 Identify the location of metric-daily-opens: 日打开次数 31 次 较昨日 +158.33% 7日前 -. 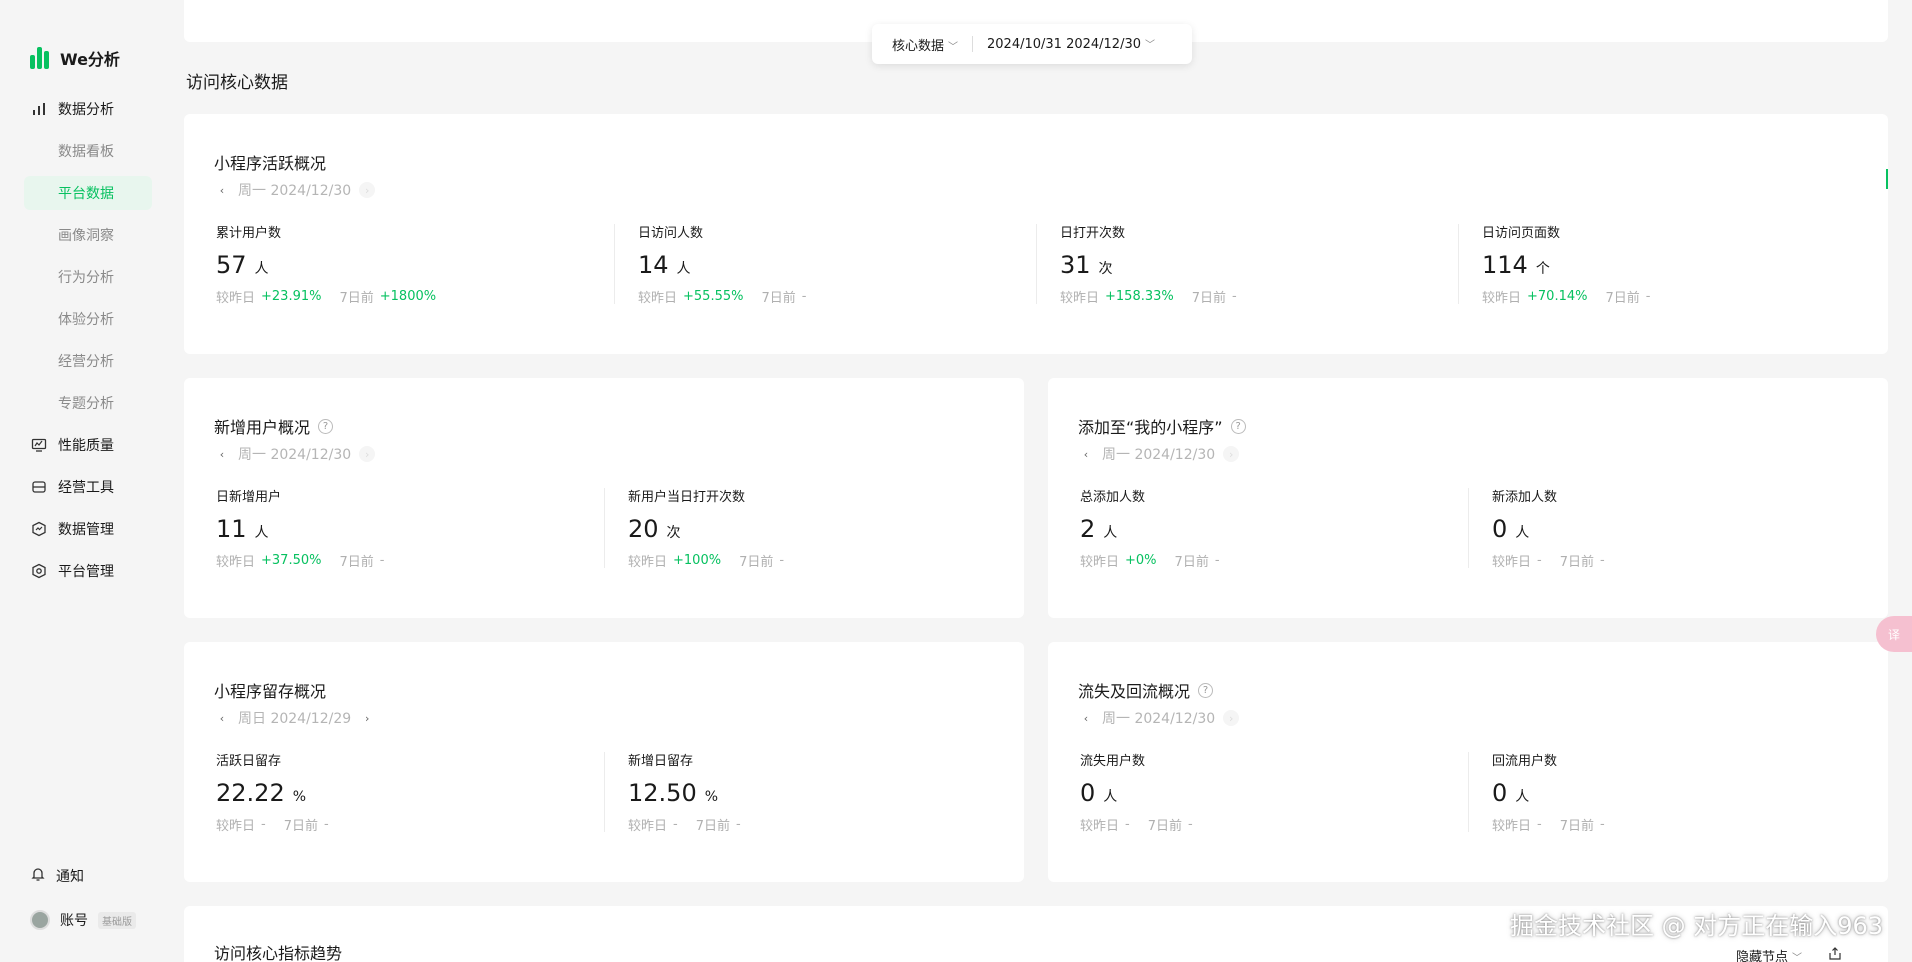
(1148, 264).